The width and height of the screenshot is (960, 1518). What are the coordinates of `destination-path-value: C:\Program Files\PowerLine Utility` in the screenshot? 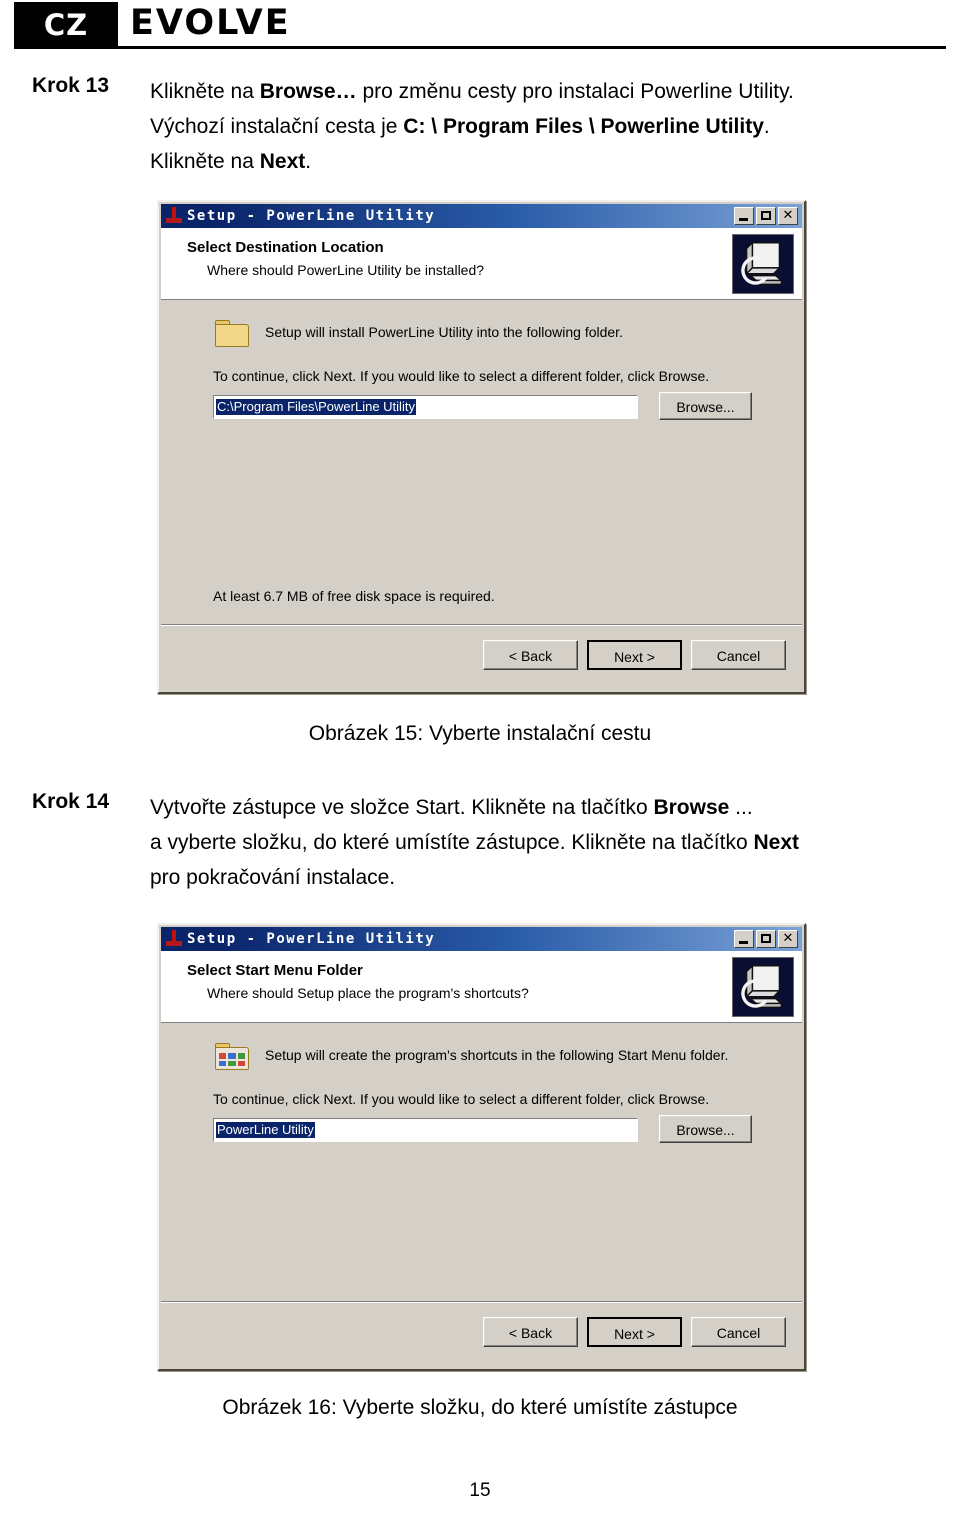 It's located at (316, 407).